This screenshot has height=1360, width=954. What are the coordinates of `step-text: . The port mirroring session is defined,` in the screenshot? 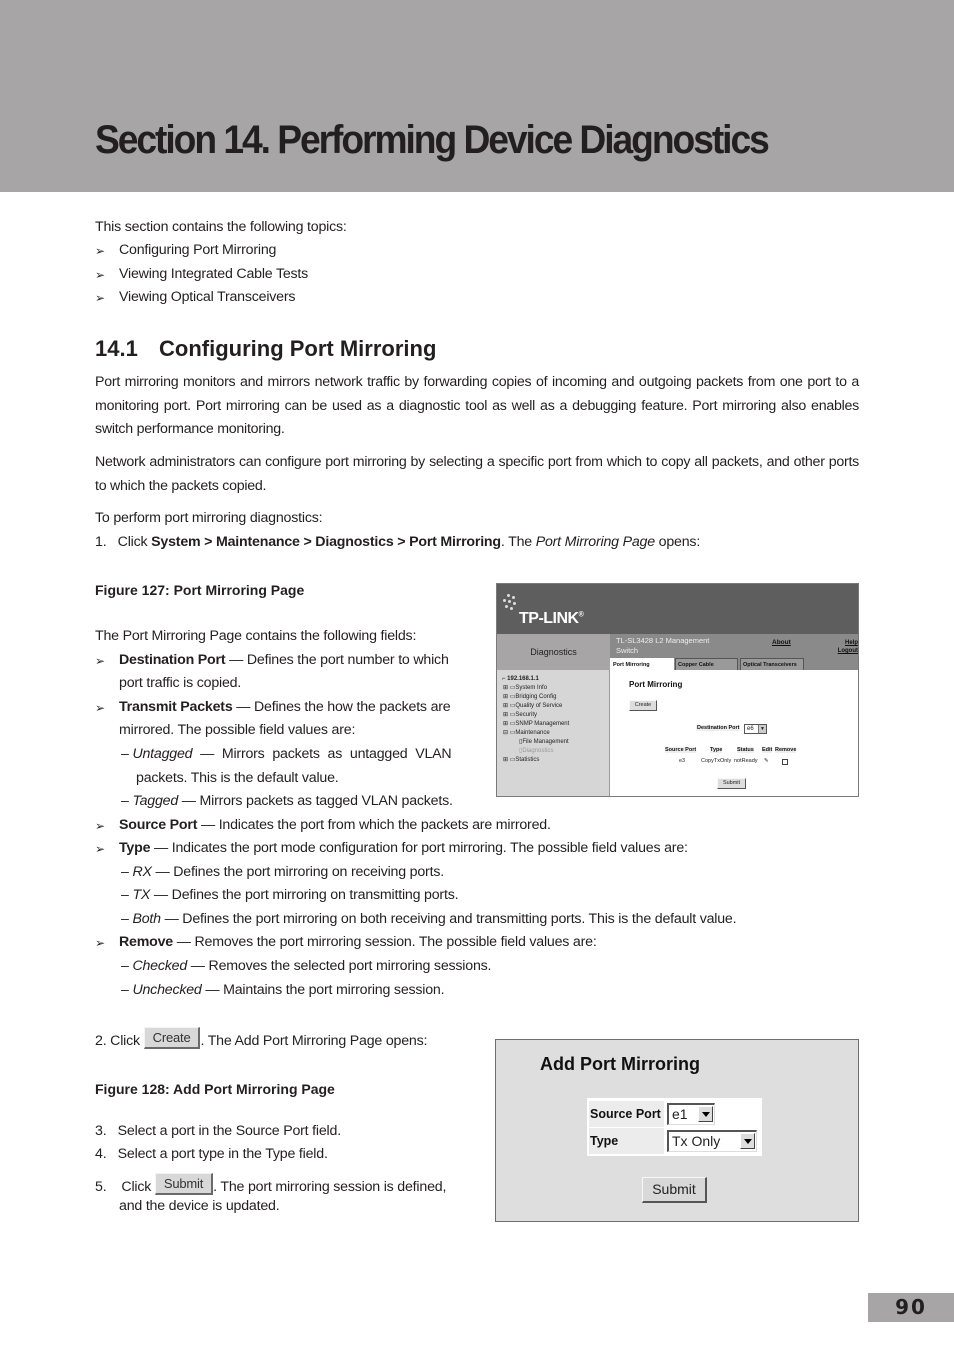 It's located at (330, 1187).